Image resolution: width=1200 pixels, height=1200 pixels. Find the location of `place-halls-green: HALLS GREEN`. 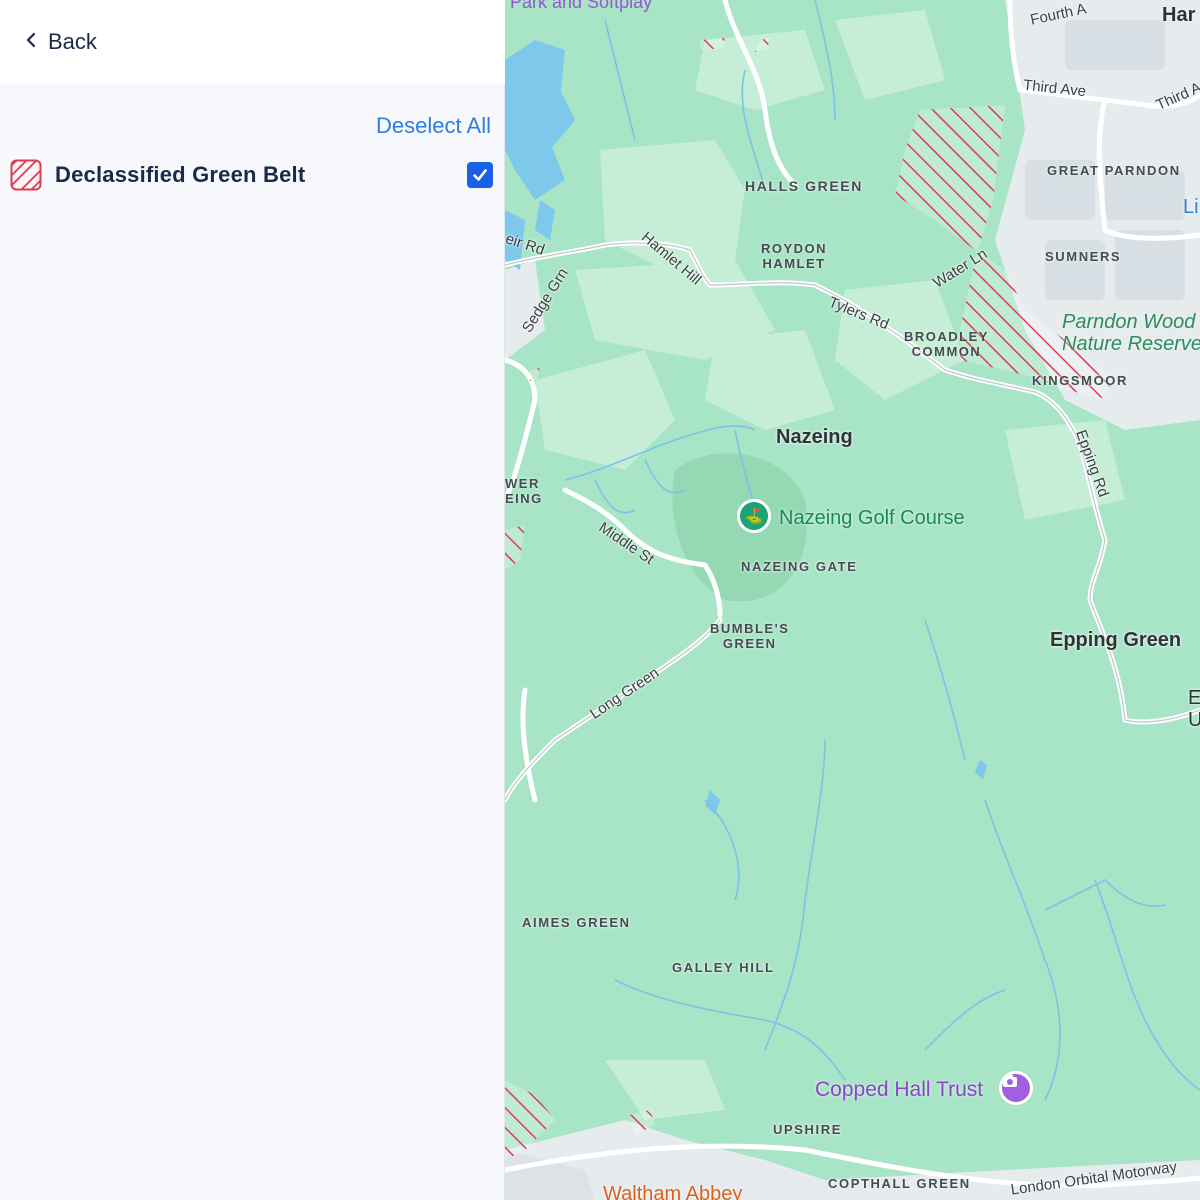

place-halls-green: HALLS GREEN is located at coordinates (804, 186).